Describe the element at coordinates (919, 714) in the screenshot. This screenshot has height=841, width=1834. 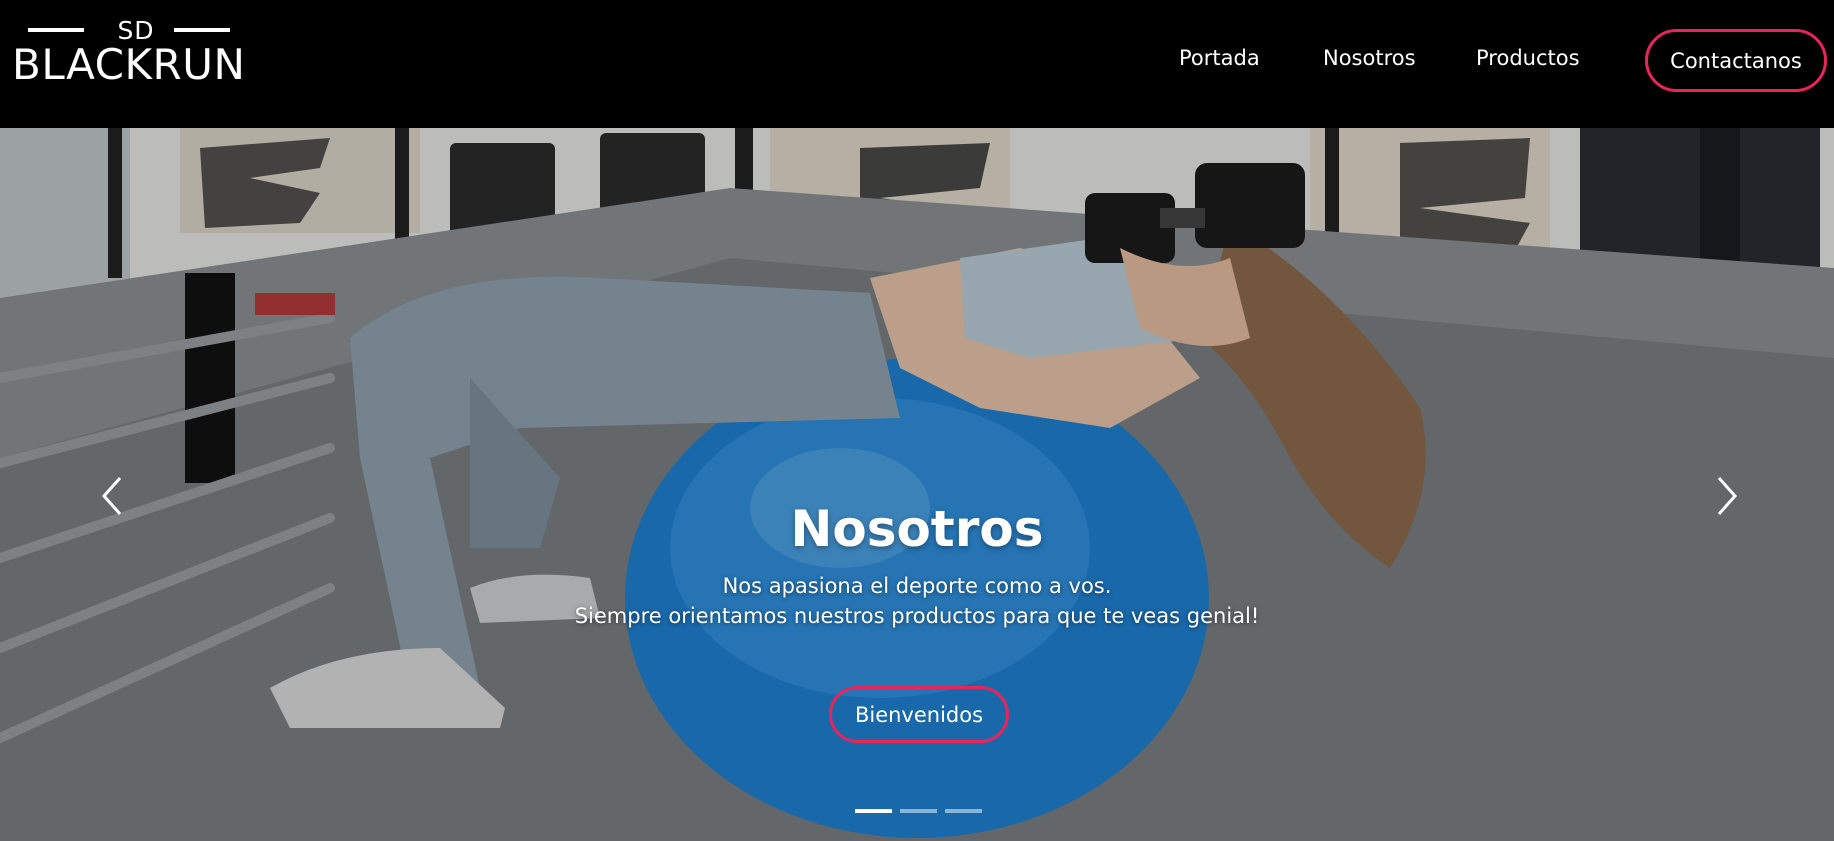
I see `bienvenidos-button: Bienvenidos` at that location.